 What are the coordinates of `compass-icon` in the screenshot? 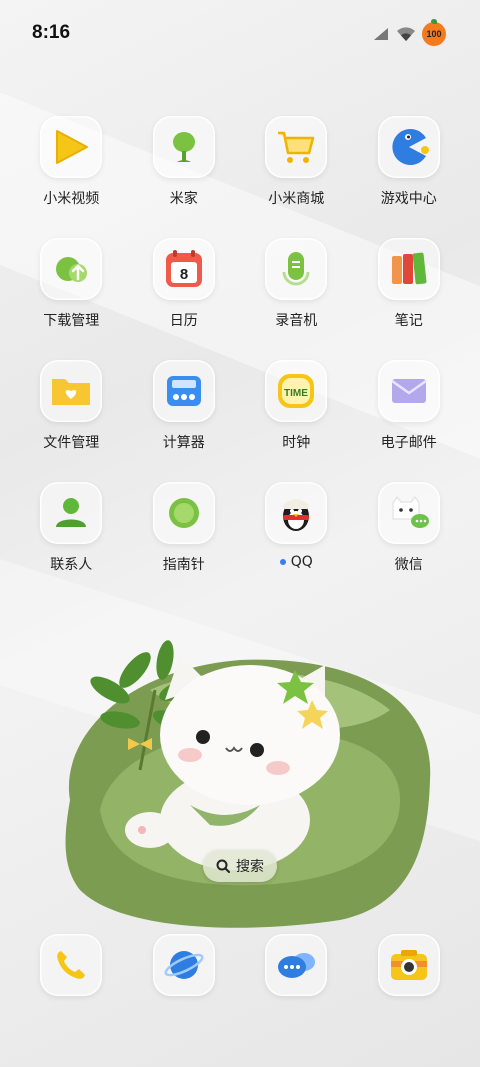 It's located at (183, 513).